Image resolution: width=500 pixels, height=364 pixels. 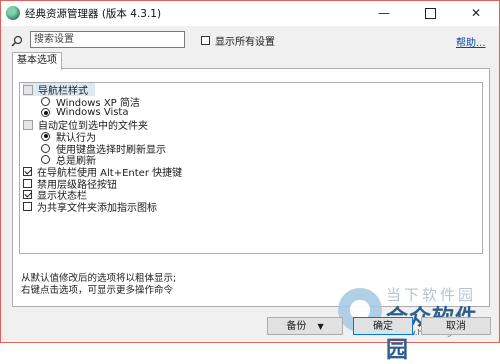 What do you see at coordinates (383, 326) in the screenshot?
I see `ok-button: 确定` at bounding box center [383, 326].